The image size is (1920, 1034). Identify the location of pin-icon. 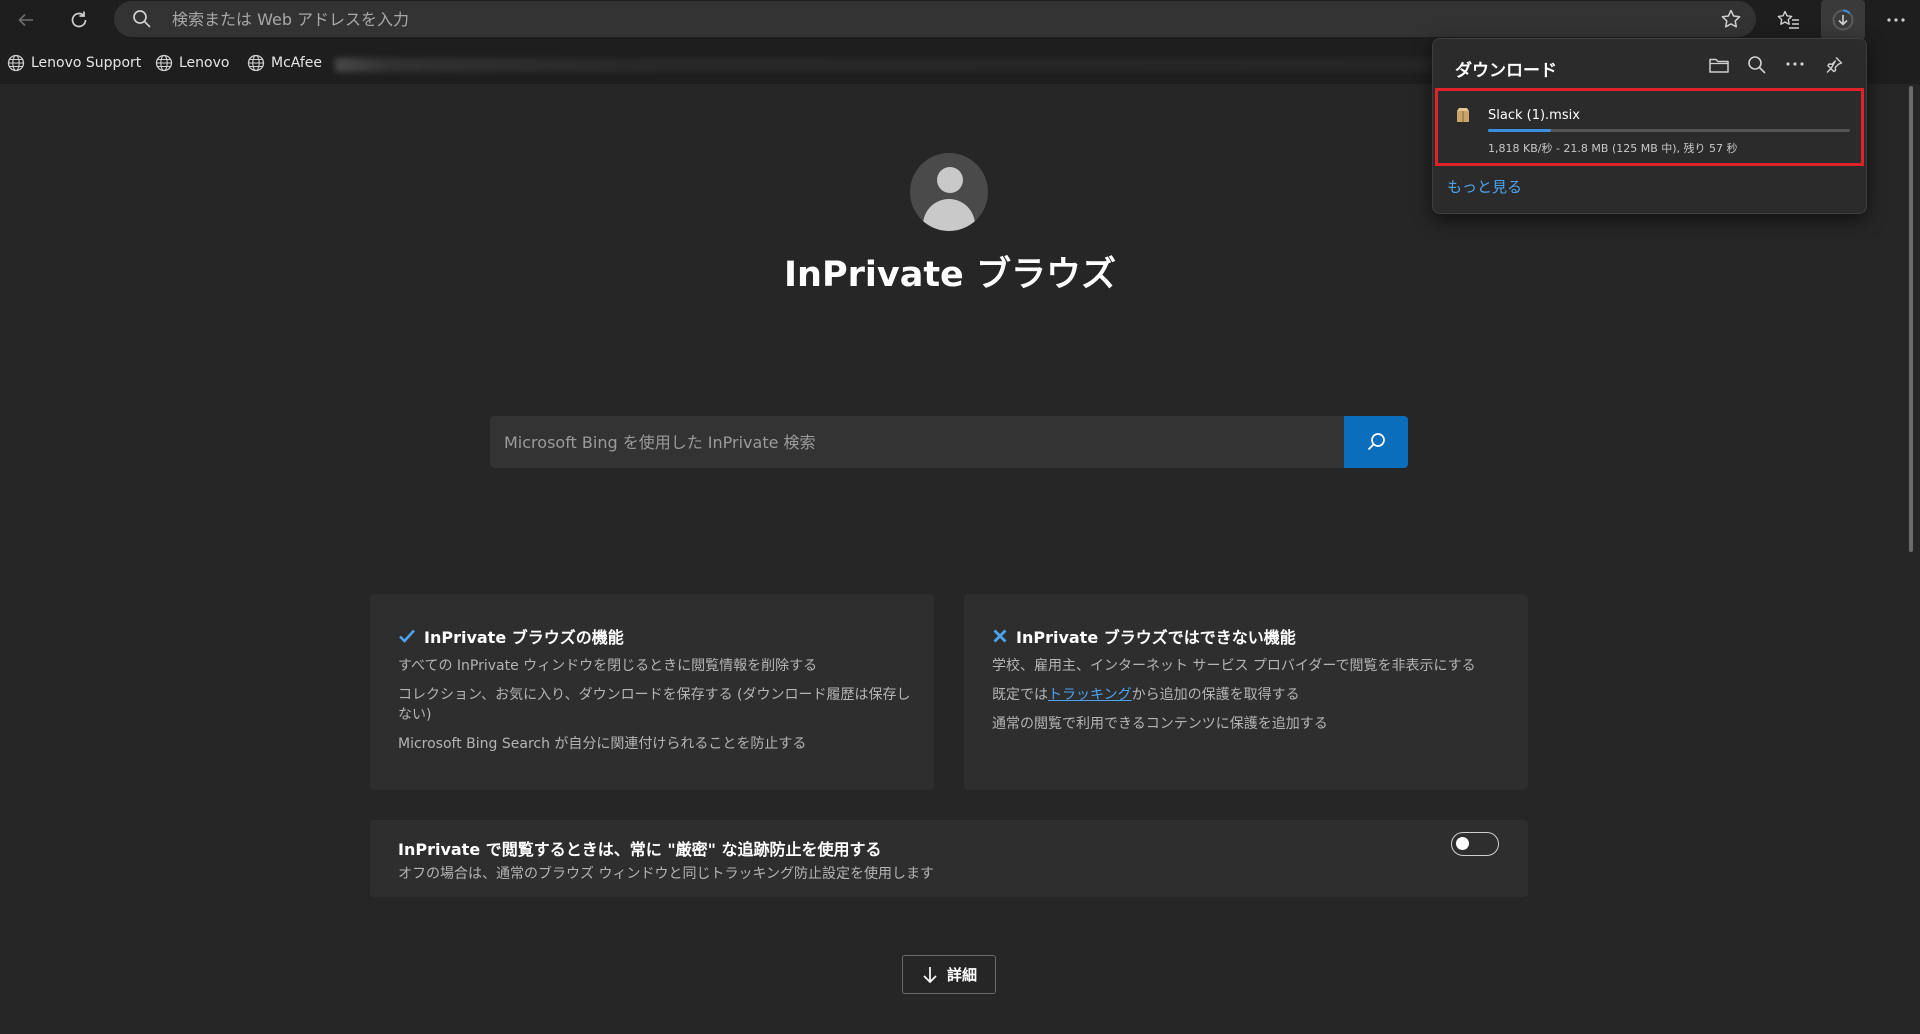
(1834, 65).